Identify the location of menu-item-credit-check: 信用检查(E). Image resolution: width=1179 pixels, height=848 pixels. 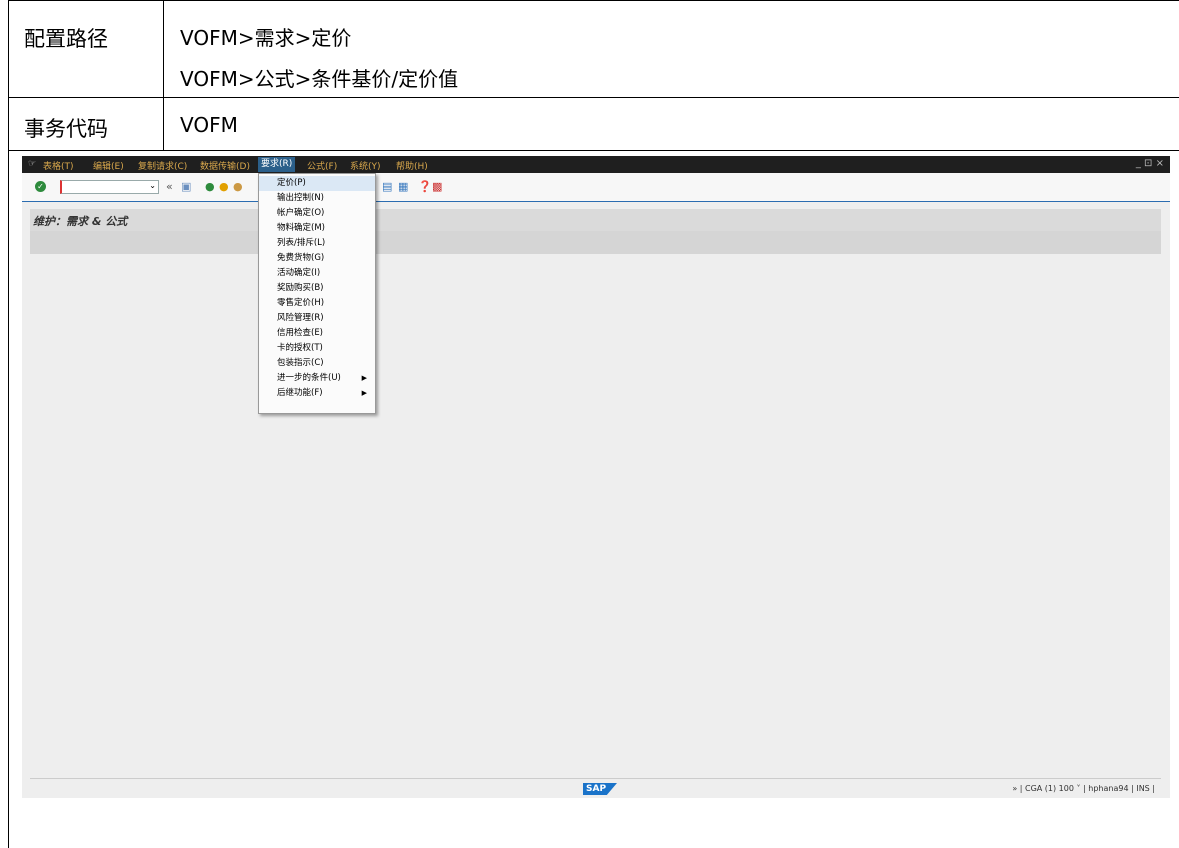
(317, 333).